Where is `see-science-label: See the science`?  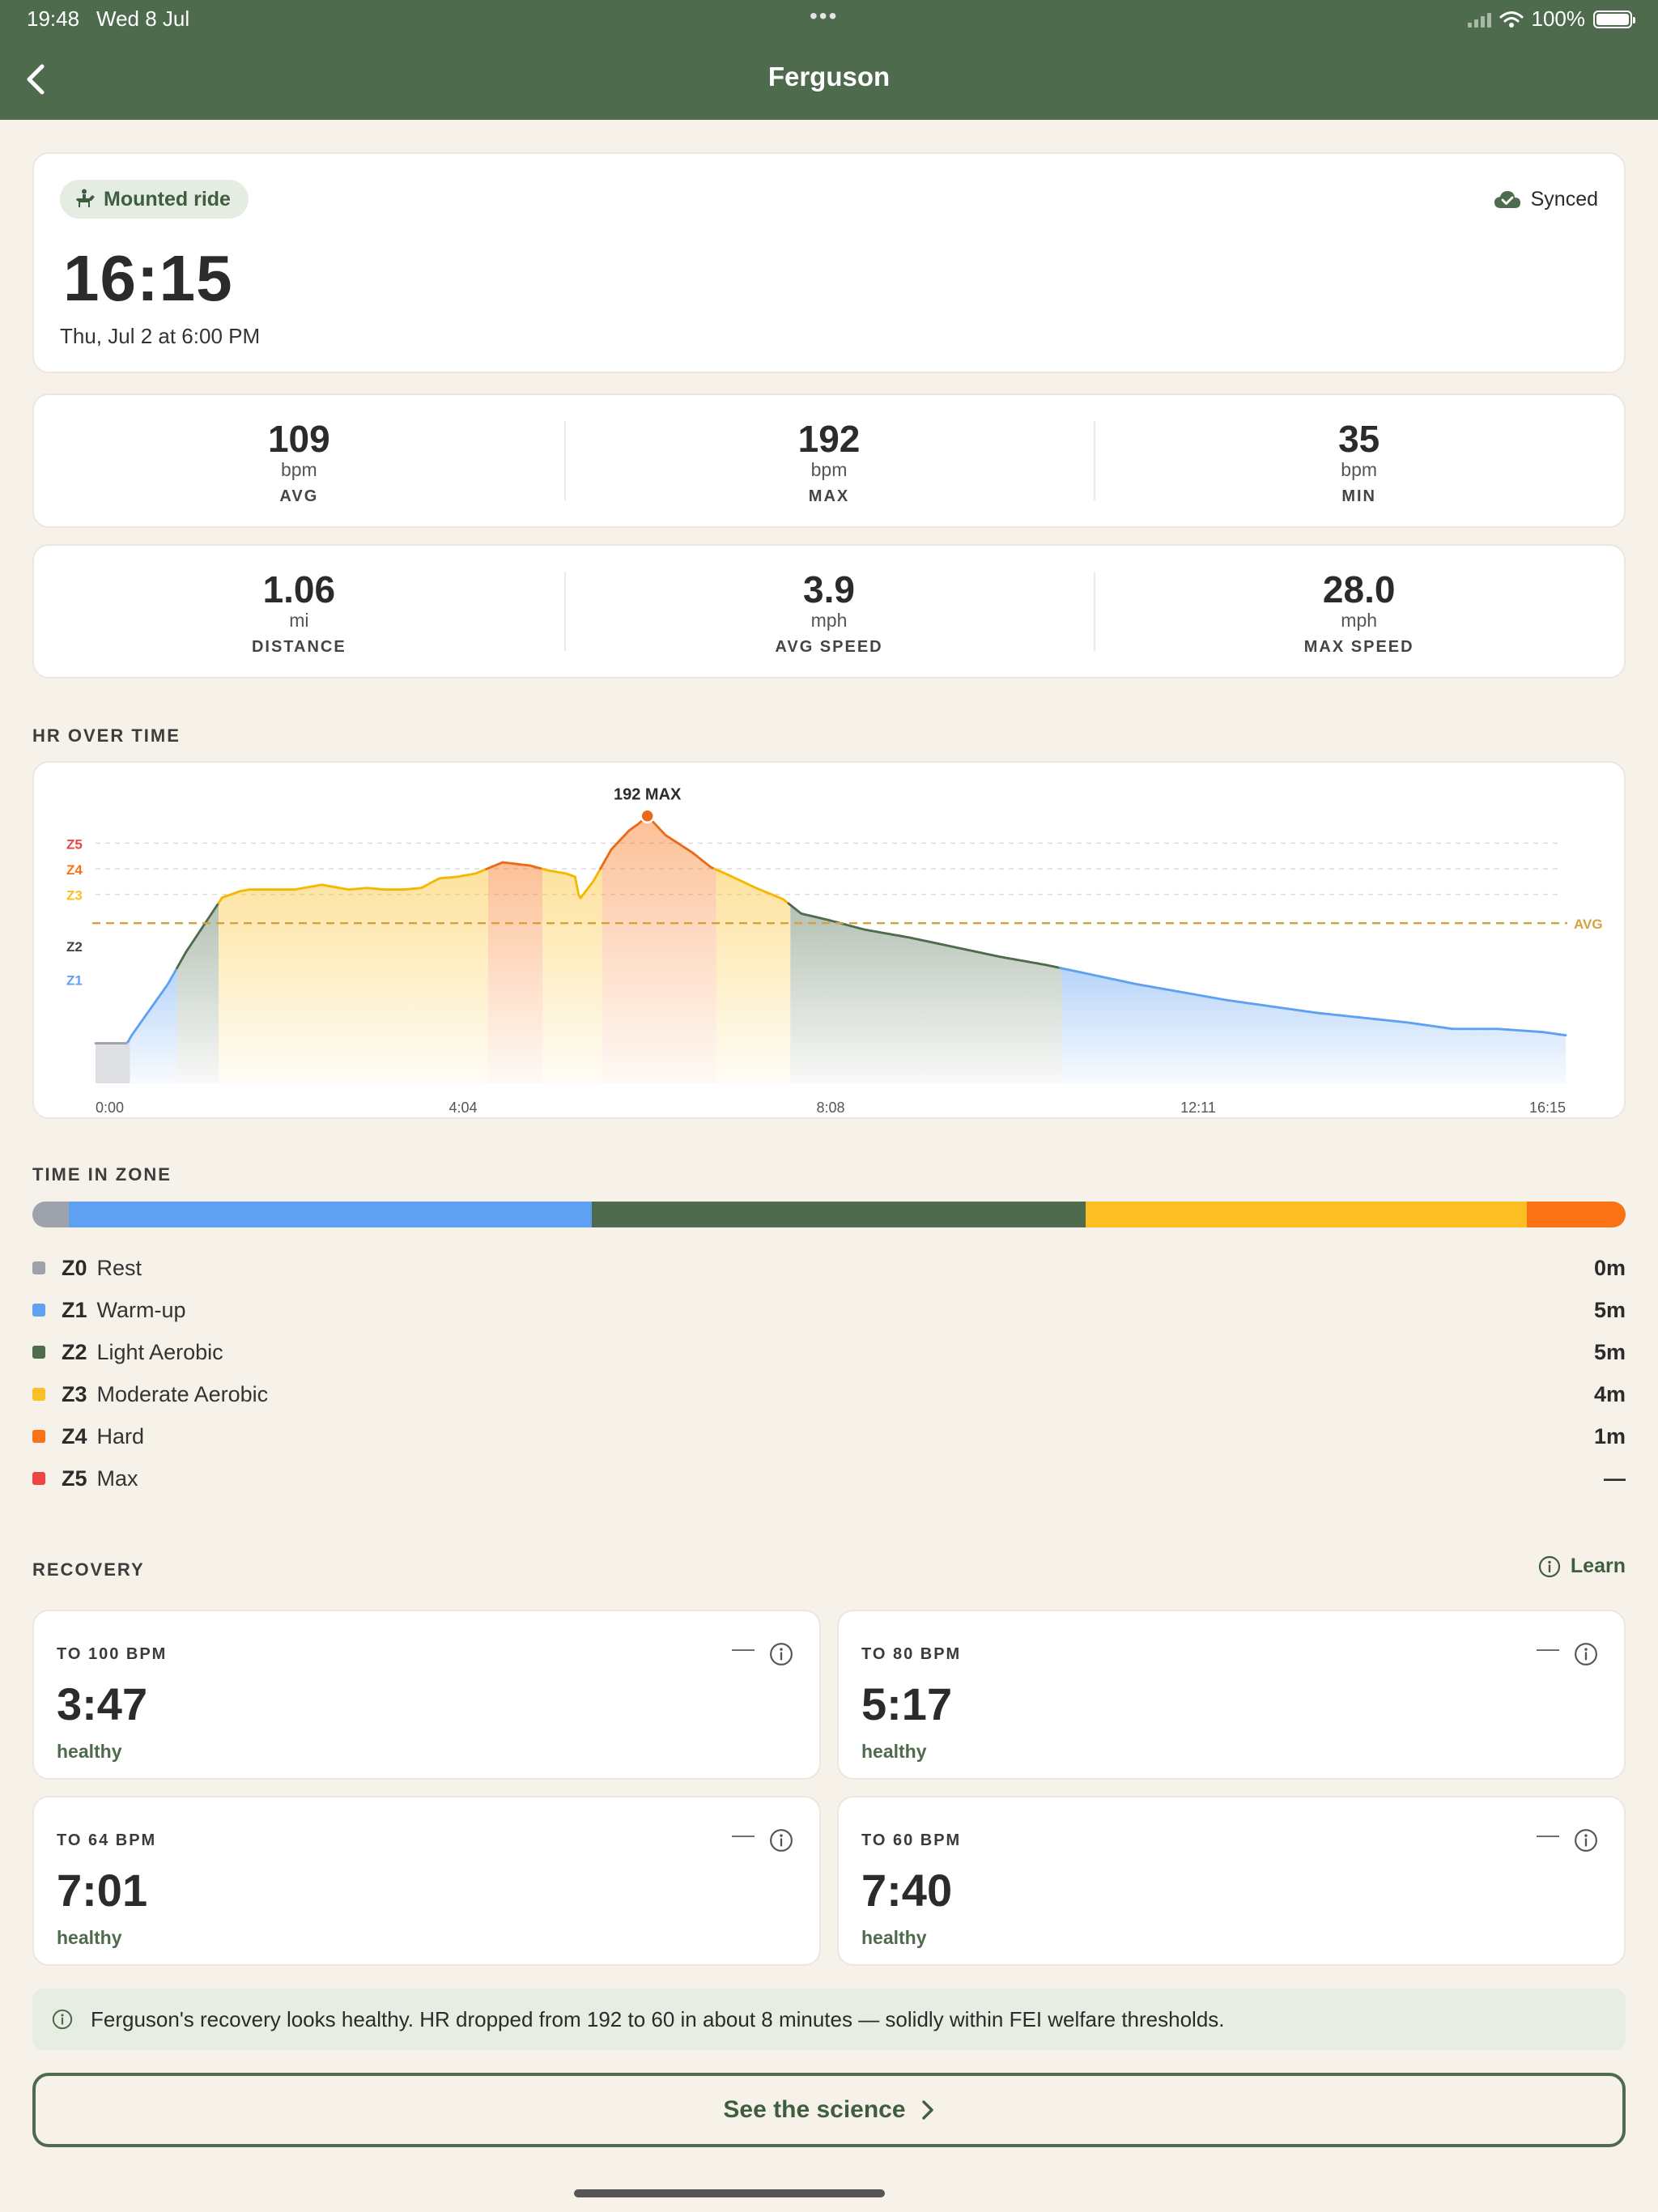 see-science-label: See the science is located at coordinates (814, 2110).